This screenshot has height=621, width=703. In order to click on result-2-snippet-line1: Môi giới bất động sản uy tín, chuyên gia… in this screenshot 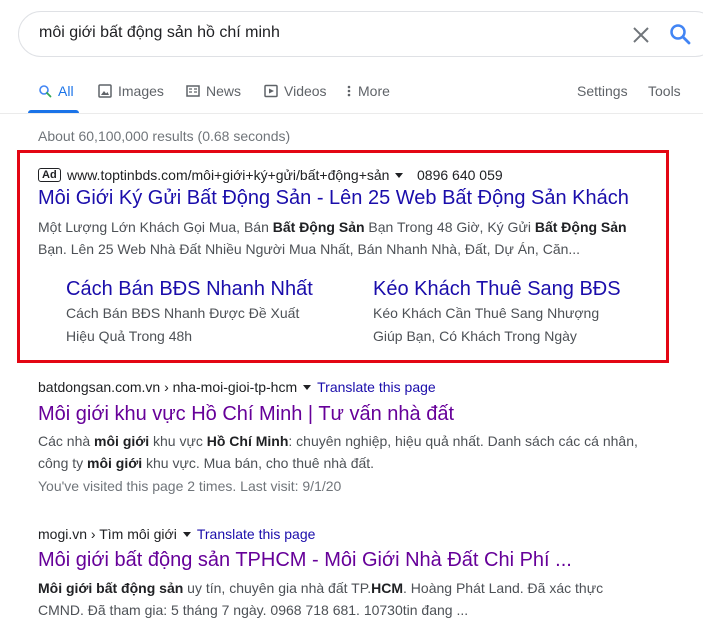, I will do `click(321, 588)`.